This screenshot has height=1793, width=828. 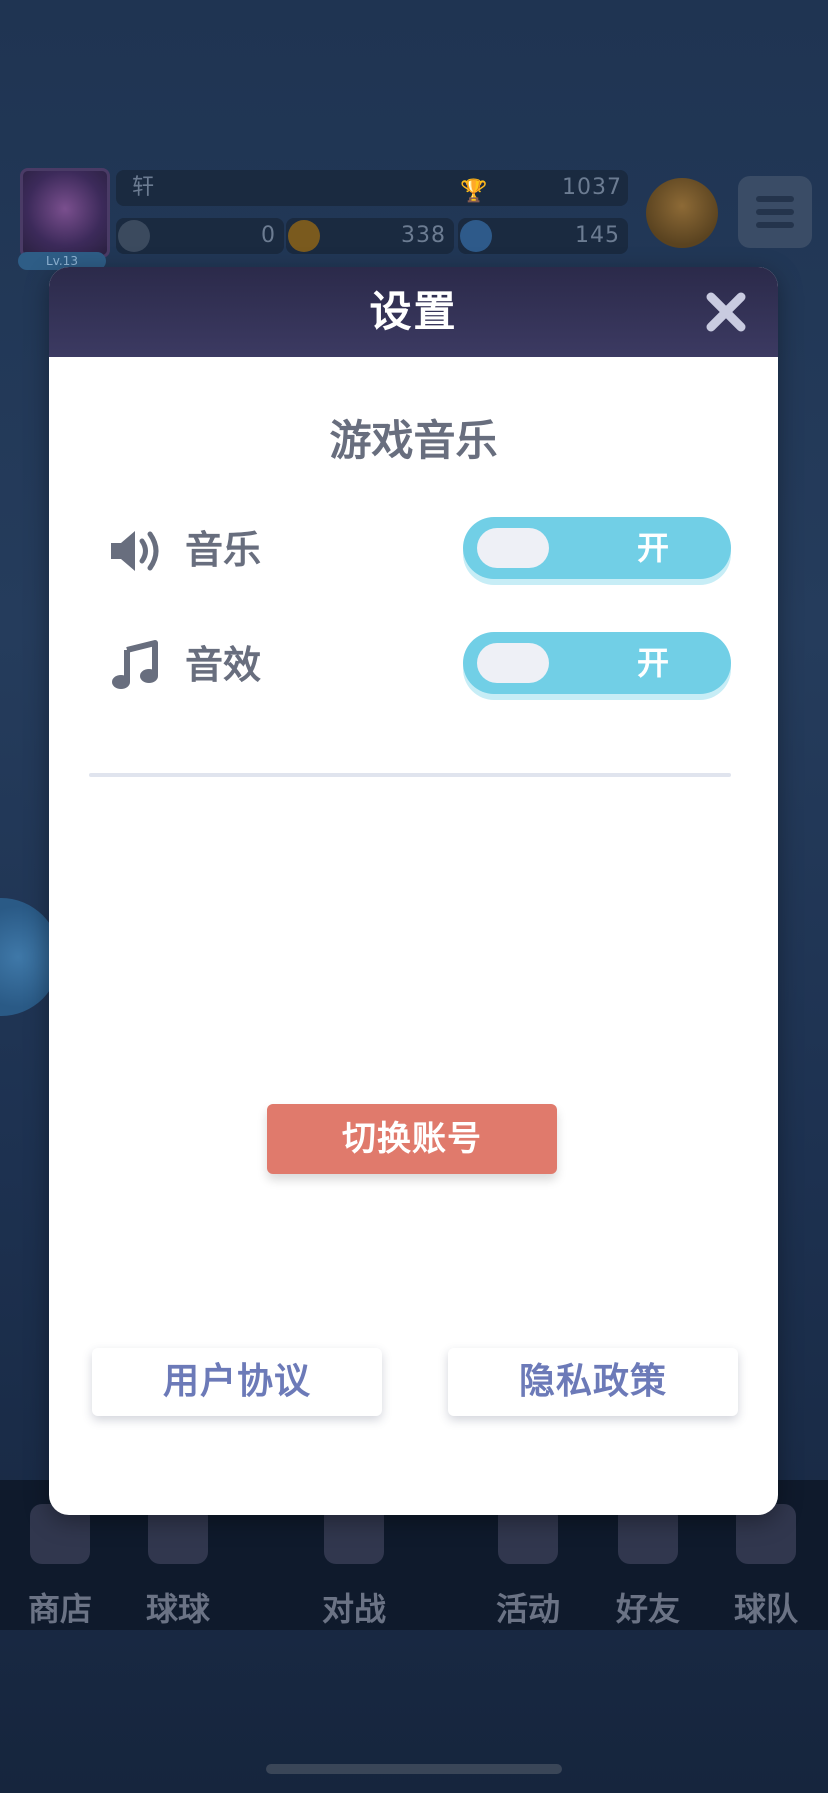 I want to click on privacy-policy-button: 隐私政策, so click(x=593, y=1382).